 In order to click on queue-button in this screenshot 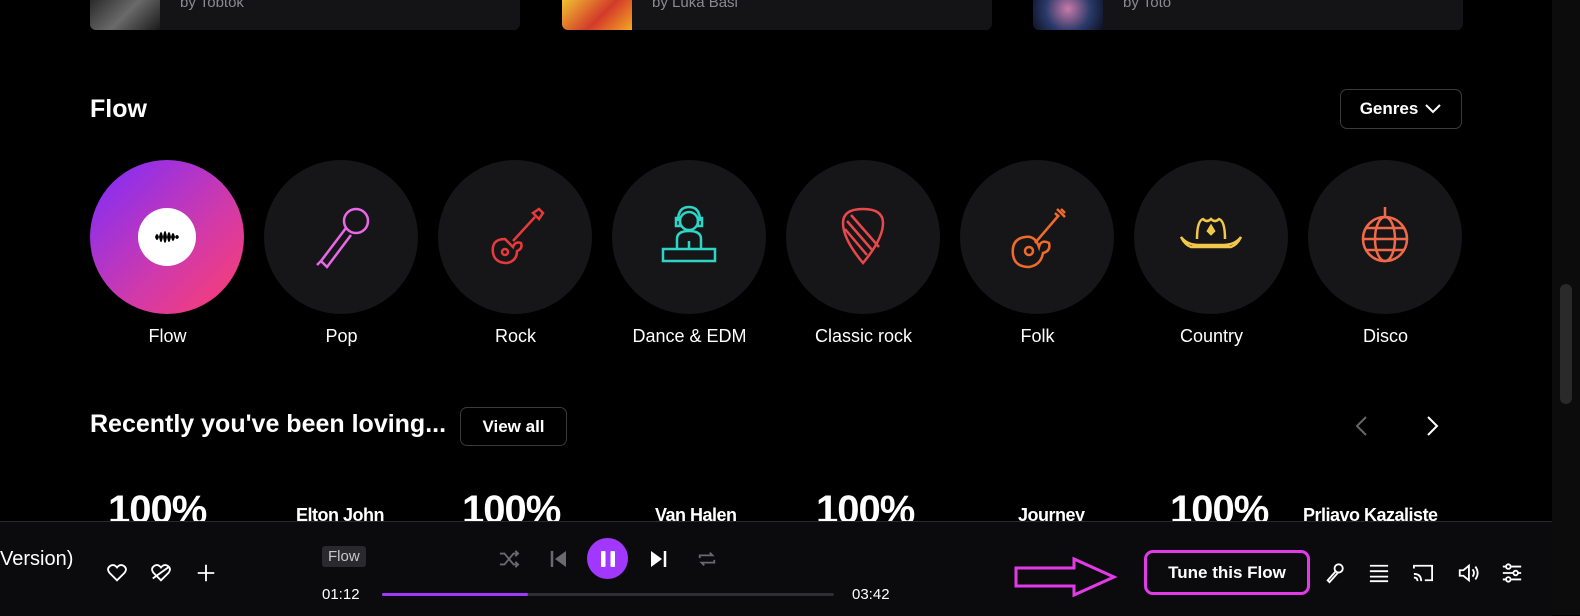, I will do `click(1379, 573)`.